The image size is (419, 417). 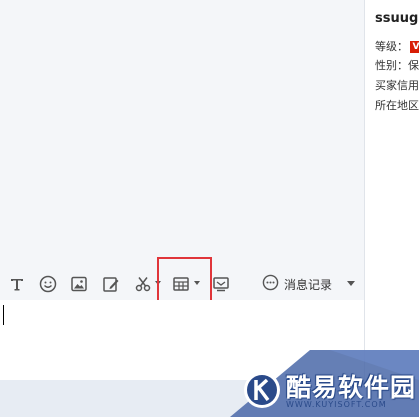 I want to click on level-row: 等级： V, so click(x=397, y=46).